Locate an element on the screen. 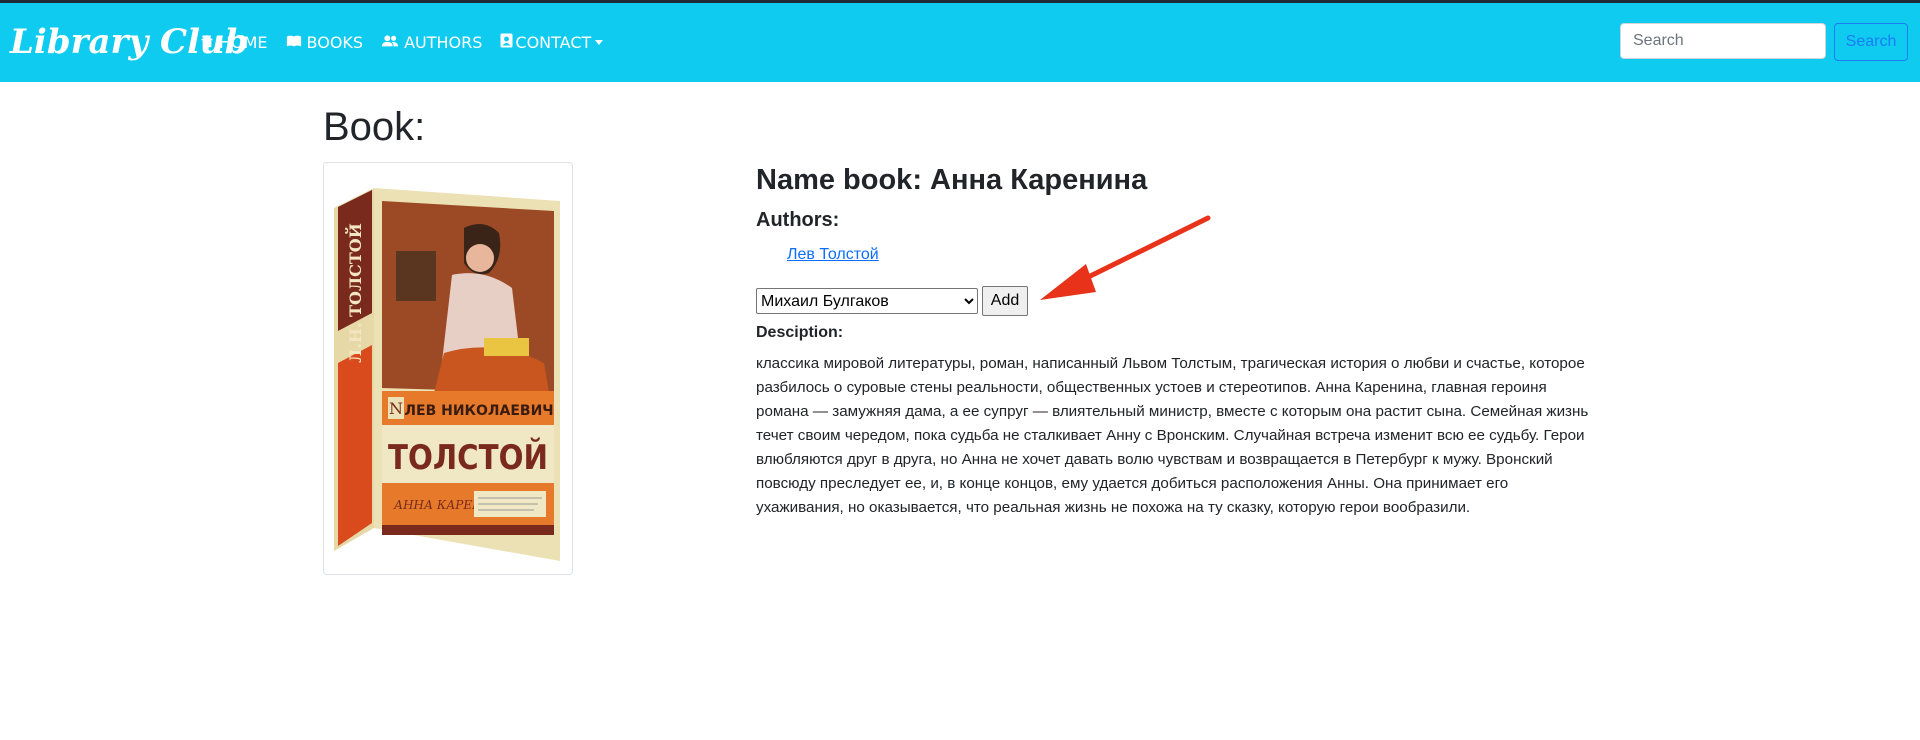  book-icon is located at coordinates (294, 42).